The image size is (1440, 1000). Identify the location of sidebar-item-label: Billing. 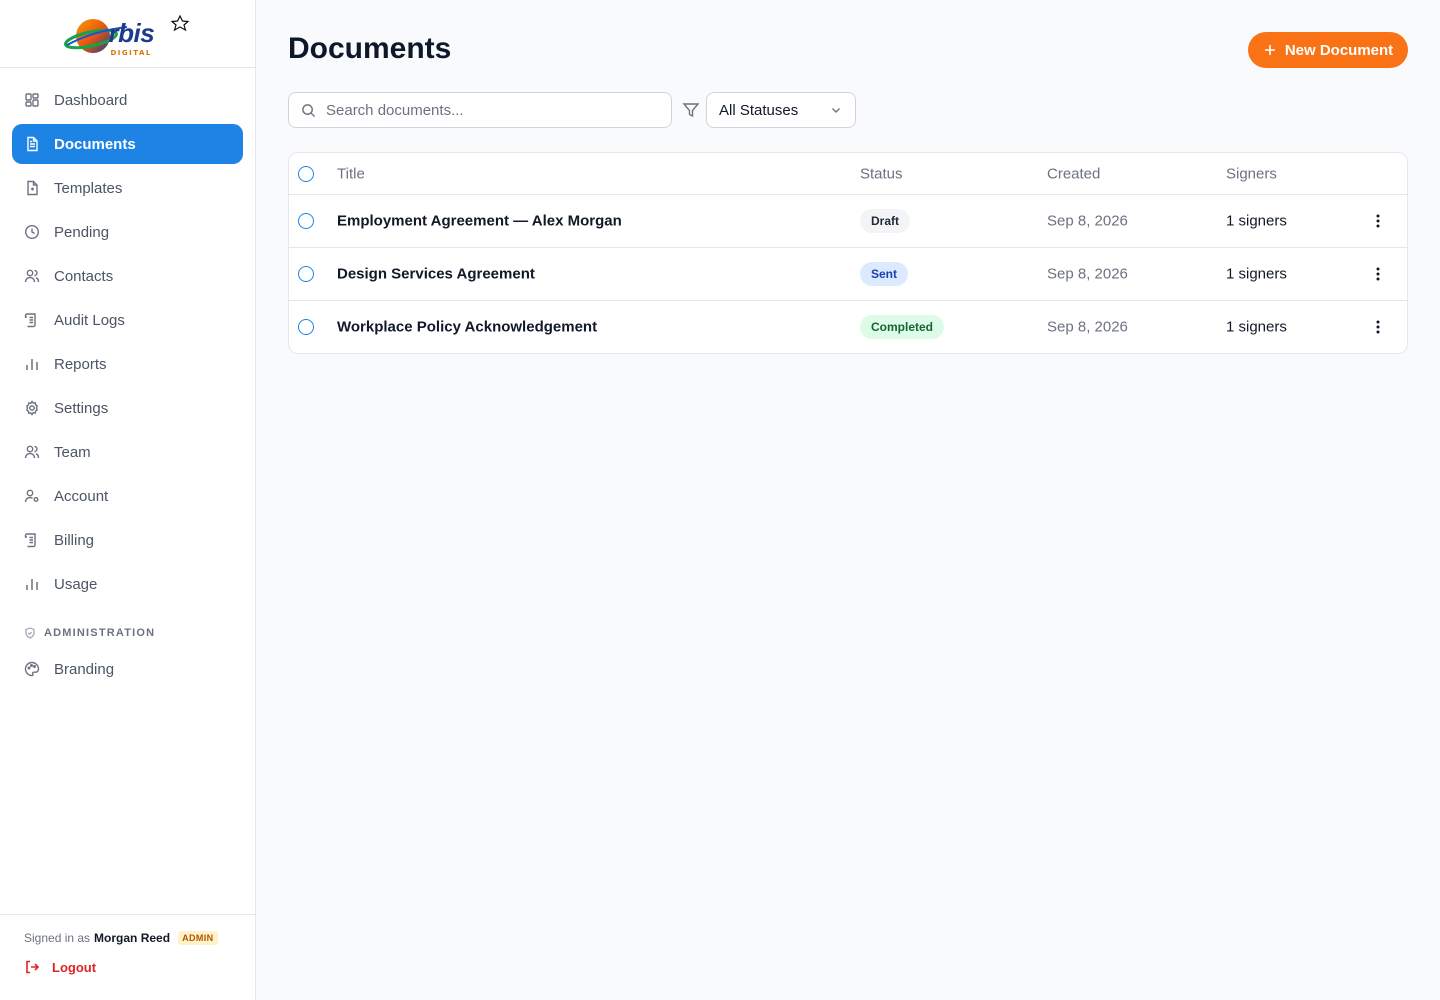
(74, 540).